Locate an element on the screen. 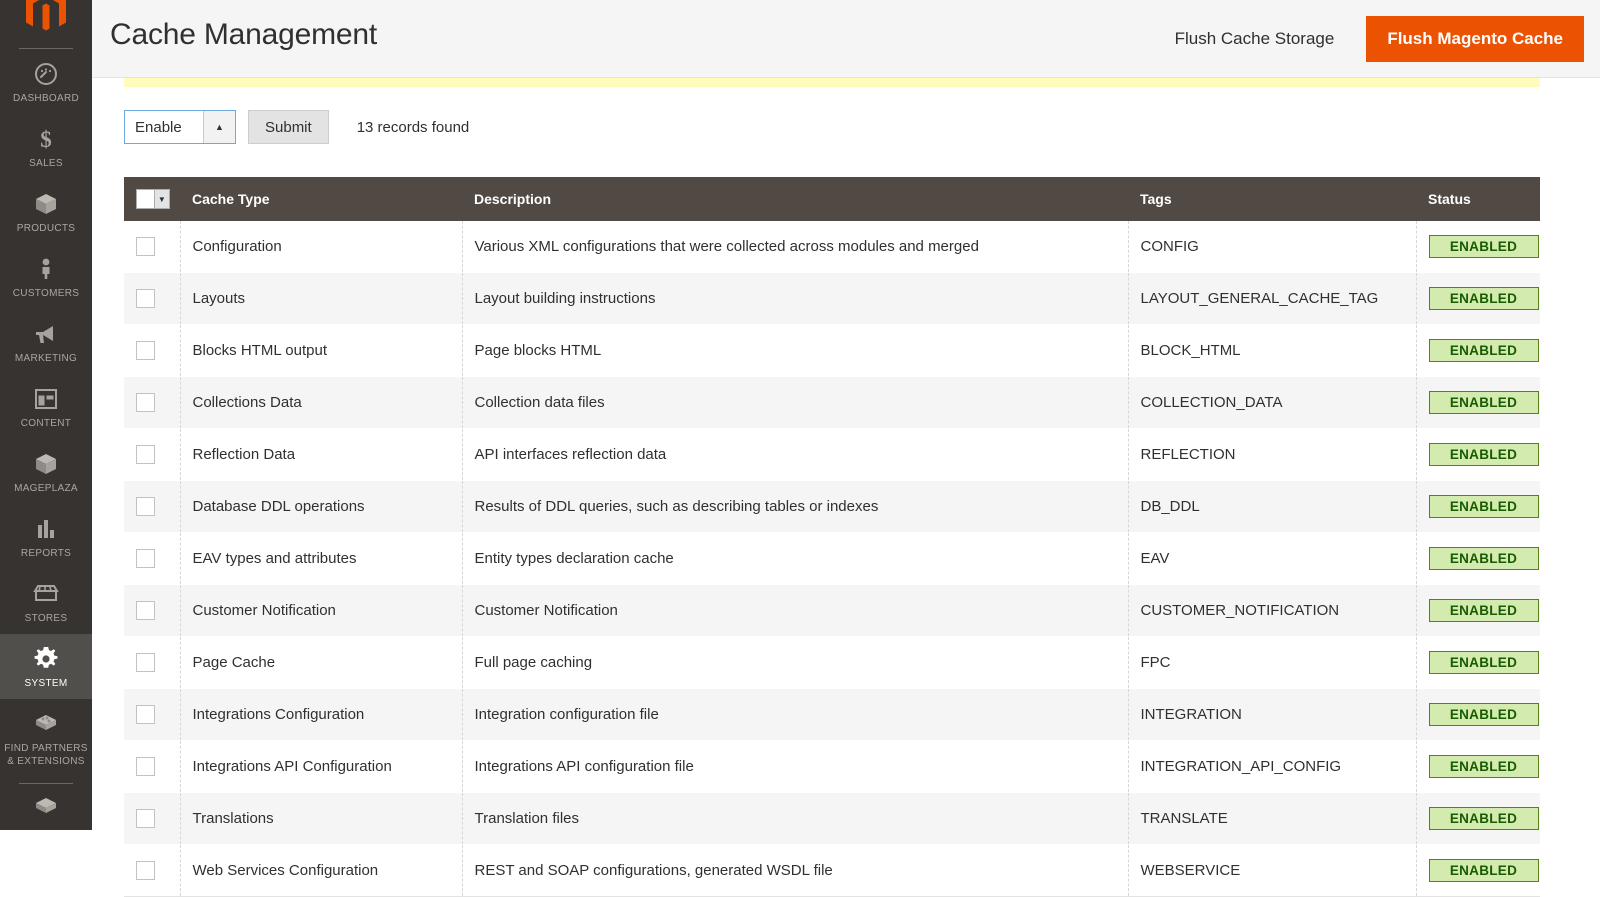 The width and height of the screenshot is (1600, 897). cell-cache-type: Integrations Configuration is located at coordinates (321, 714).